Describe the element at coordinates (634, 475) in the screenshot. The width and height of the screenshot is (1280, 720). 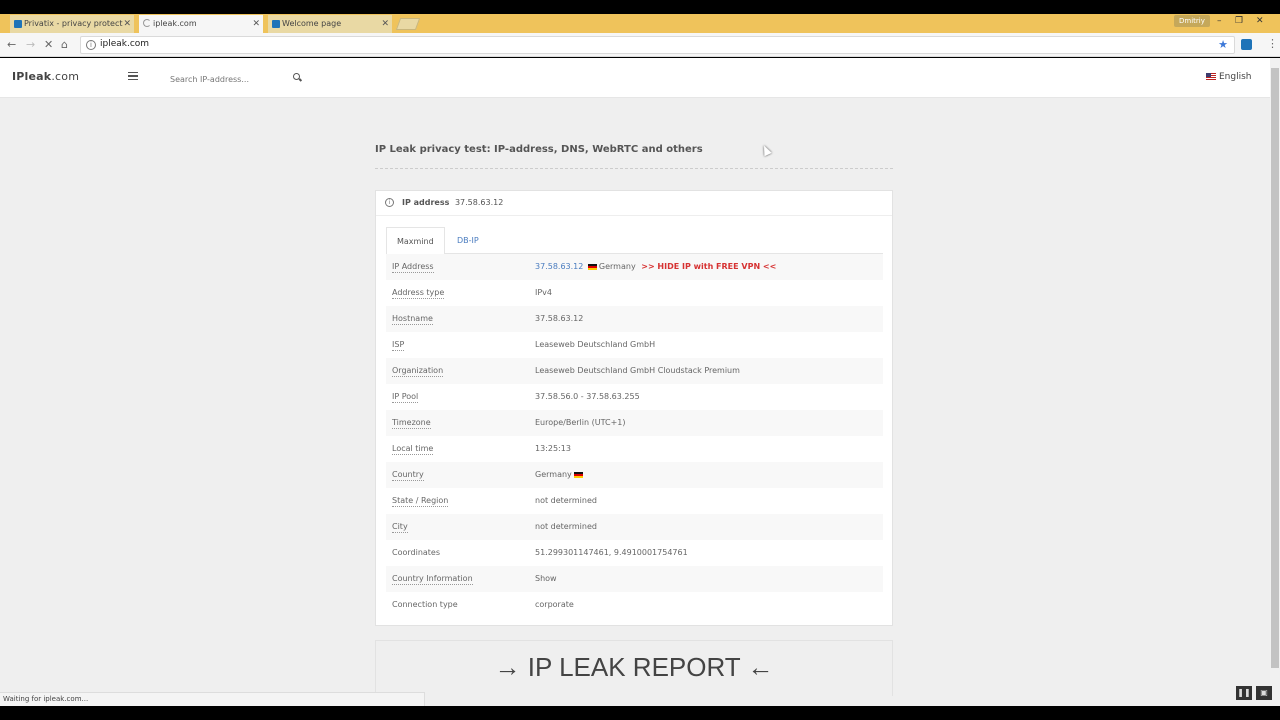
I see `table-row: Country Germany` at that location.